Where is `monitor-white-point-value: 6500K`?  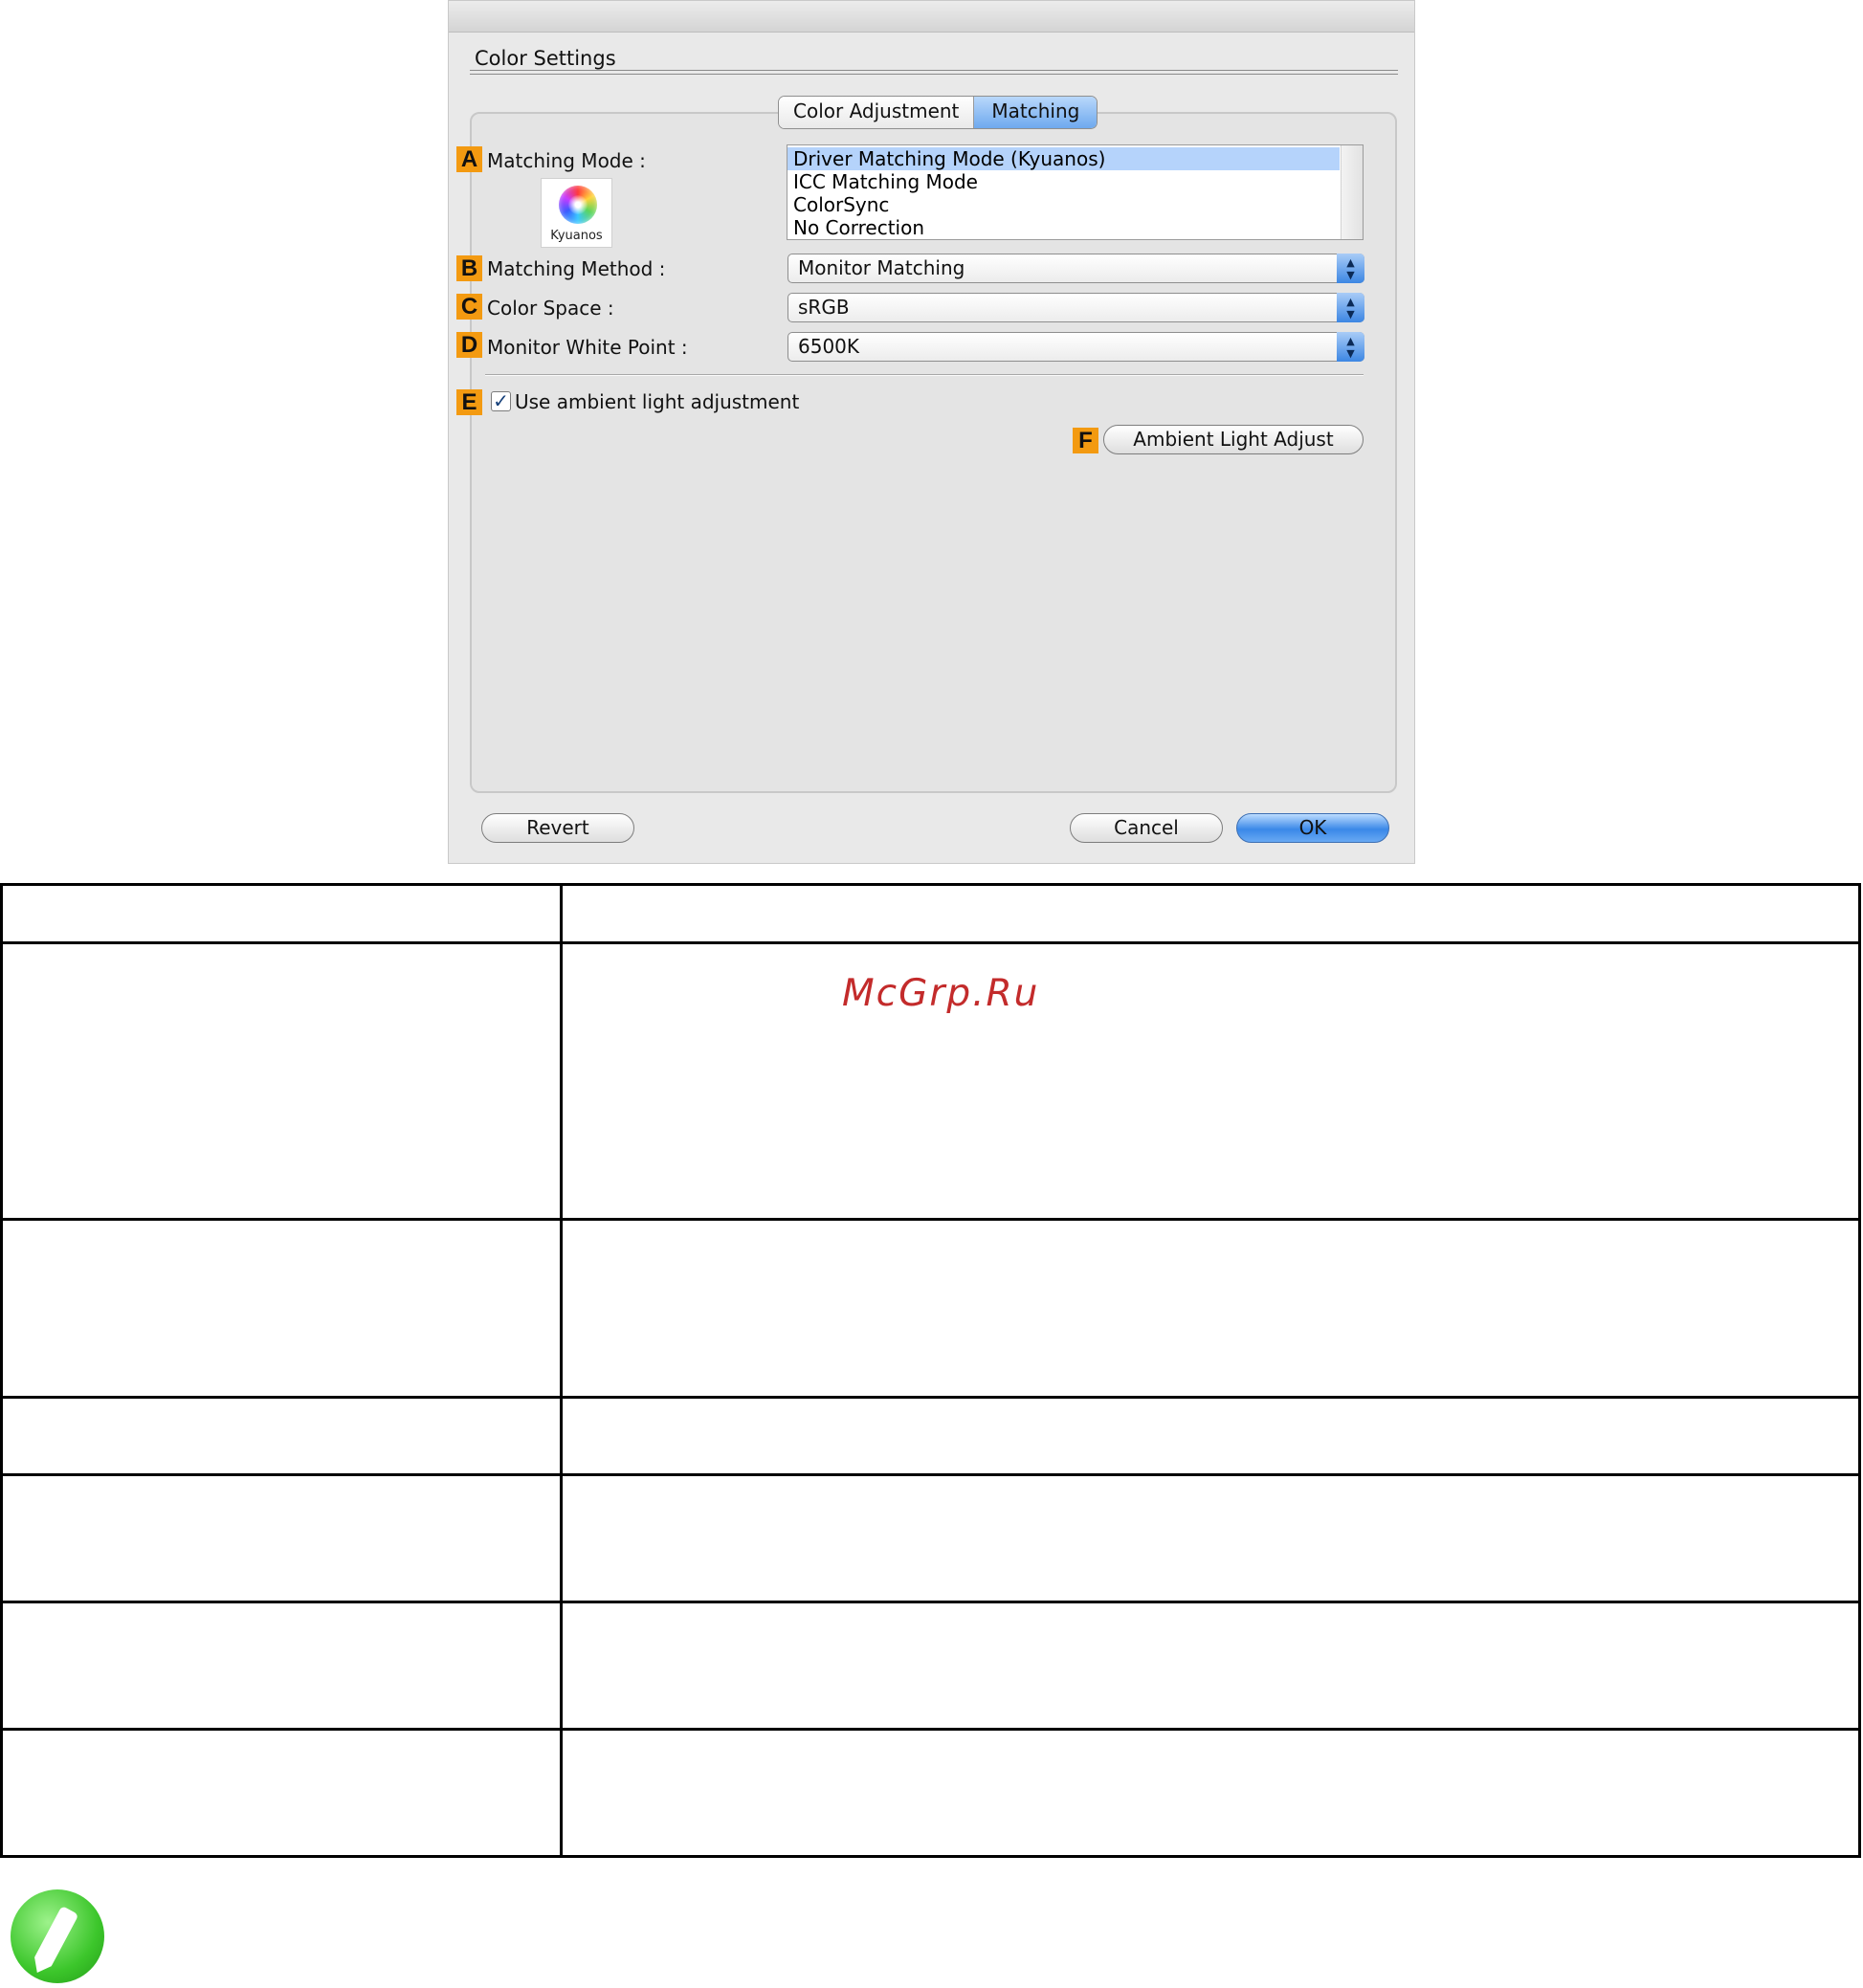 monitor-white-point-value: 6500K is located at coordinates (829, 346).